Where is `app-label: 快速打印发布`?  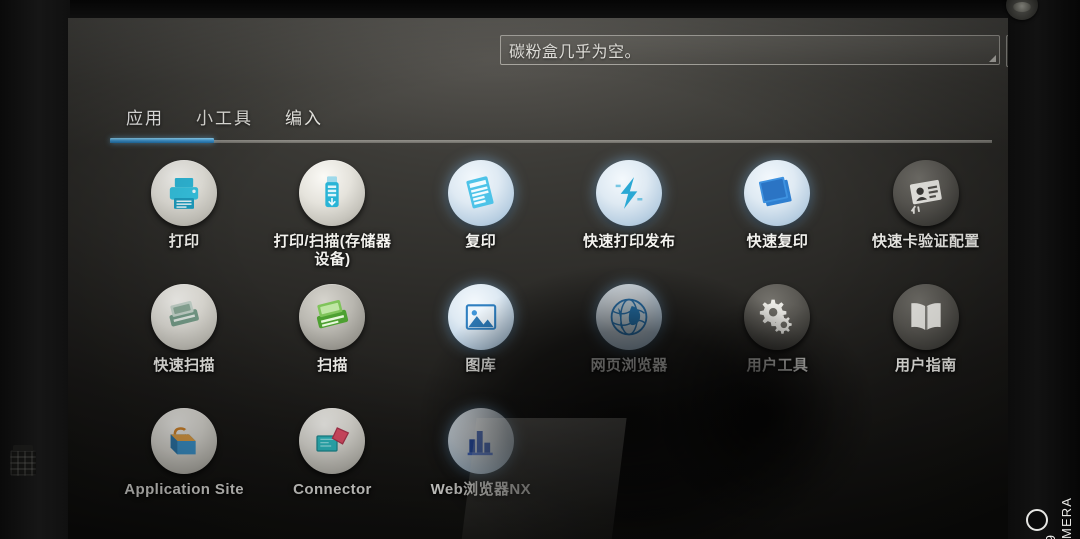
app-label: 快速打印发布 is located at coordinates (629, 241).